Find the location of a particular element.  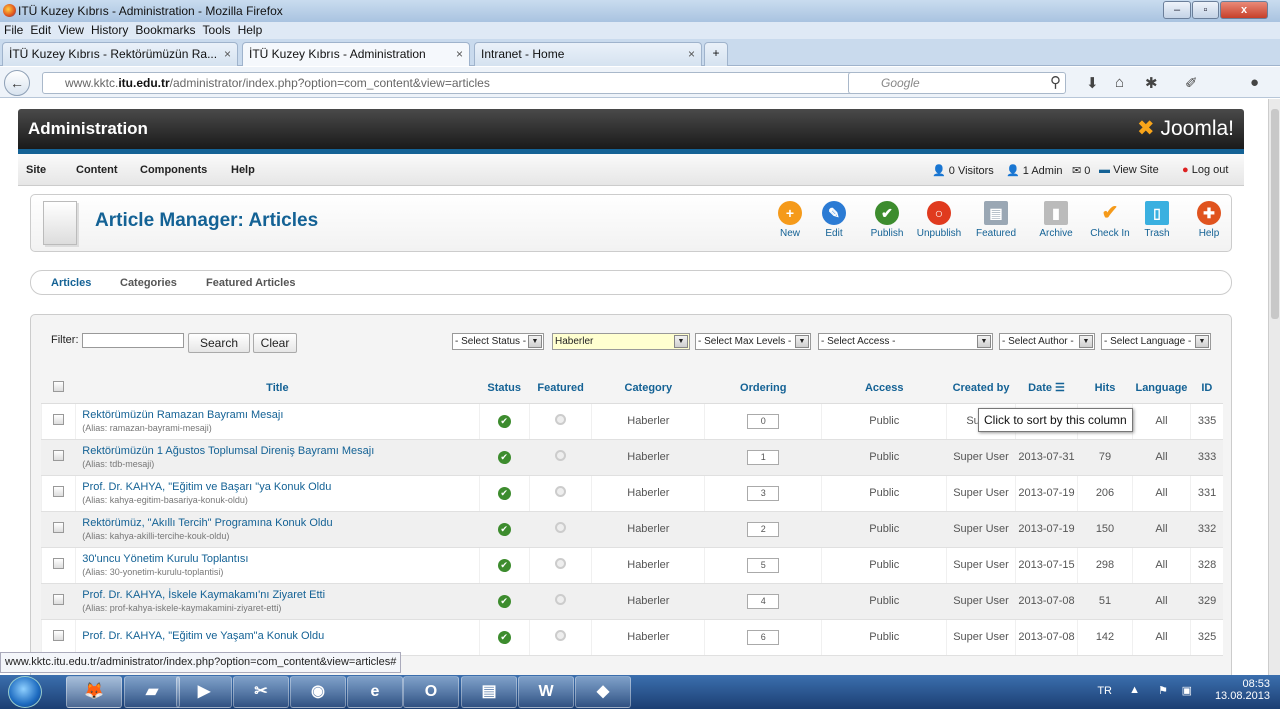

chrome-icon: ◉ is located at coordinates (318, 692).